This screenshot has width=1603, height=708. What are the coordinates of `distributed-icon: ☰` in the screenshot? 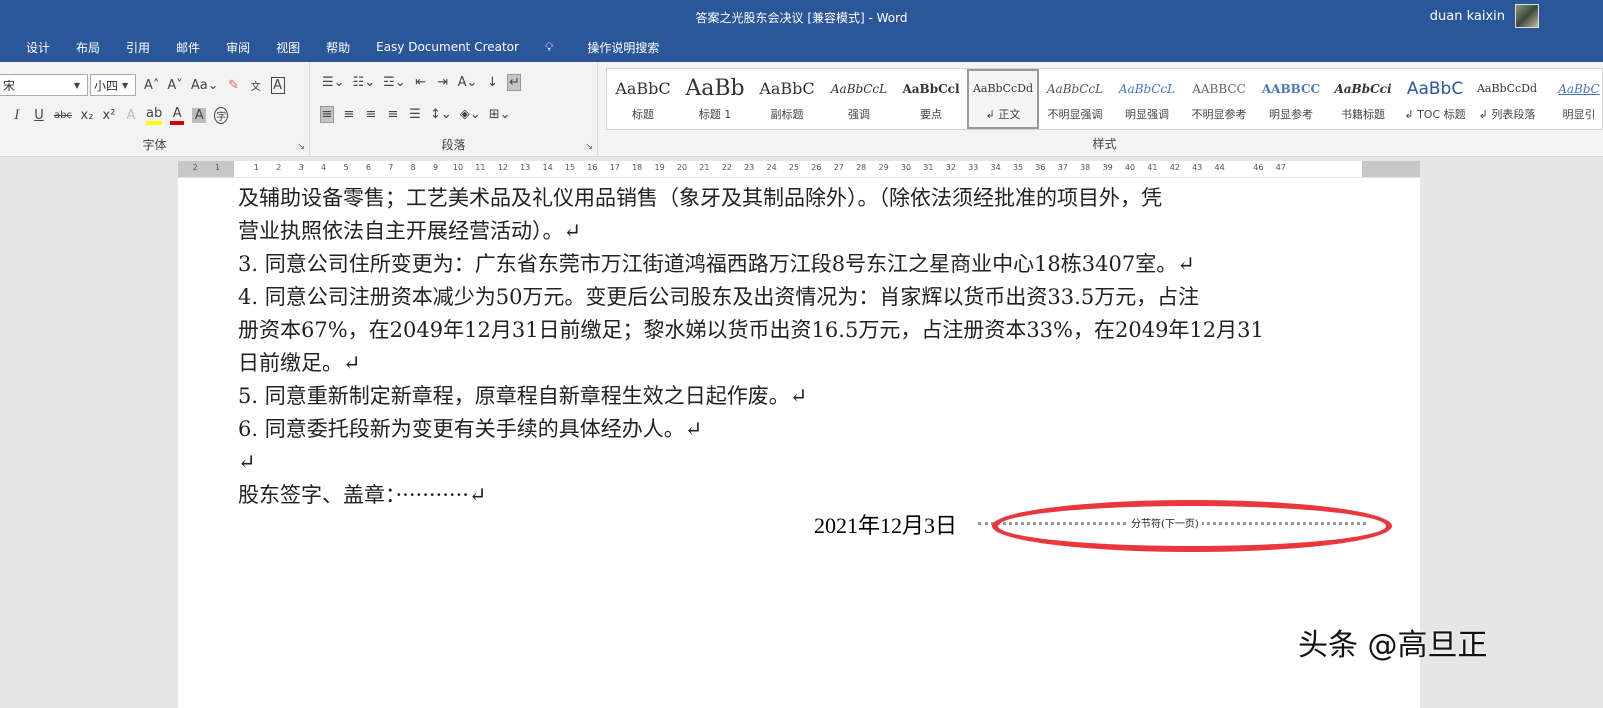 It's located at (415, 114).